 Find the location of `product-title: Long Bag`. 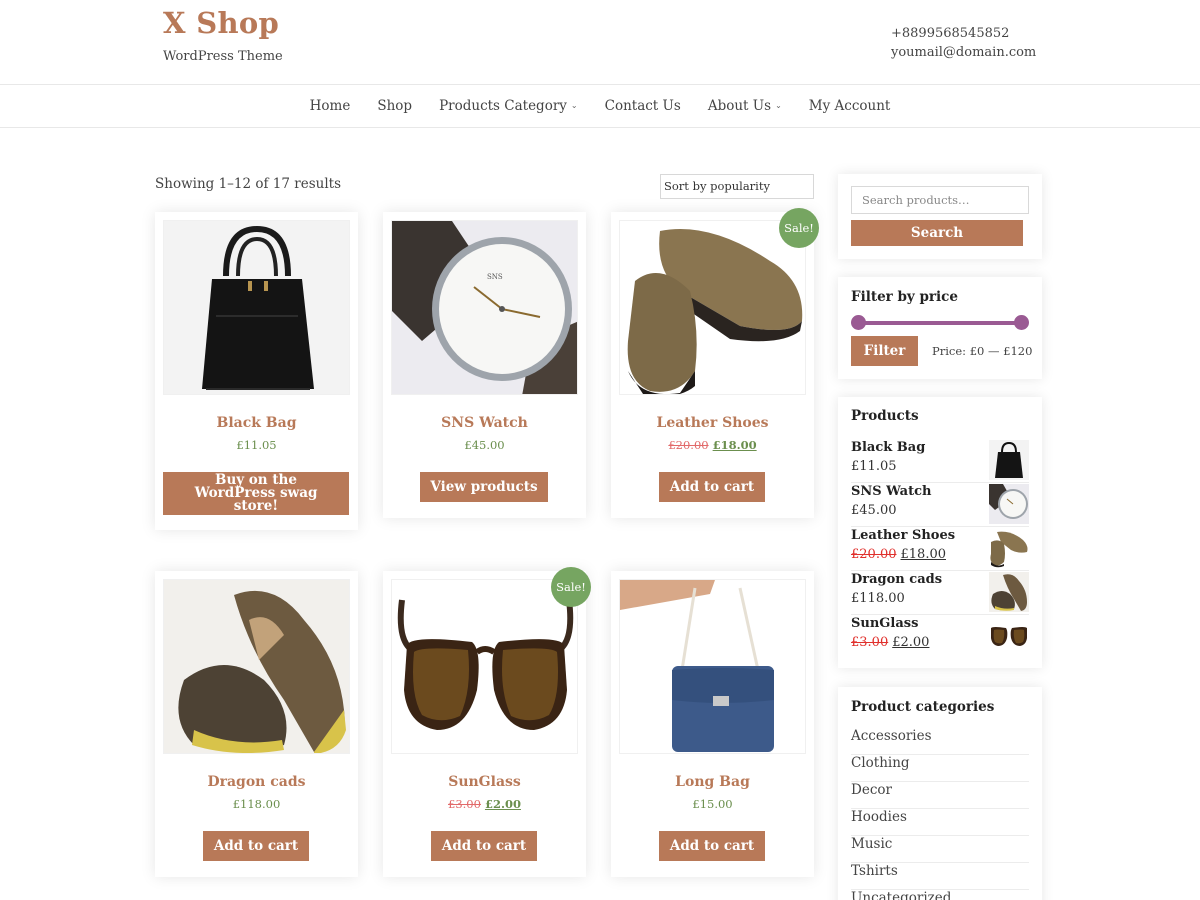

product-title: Long Bag is located at coordinates (712, 782).